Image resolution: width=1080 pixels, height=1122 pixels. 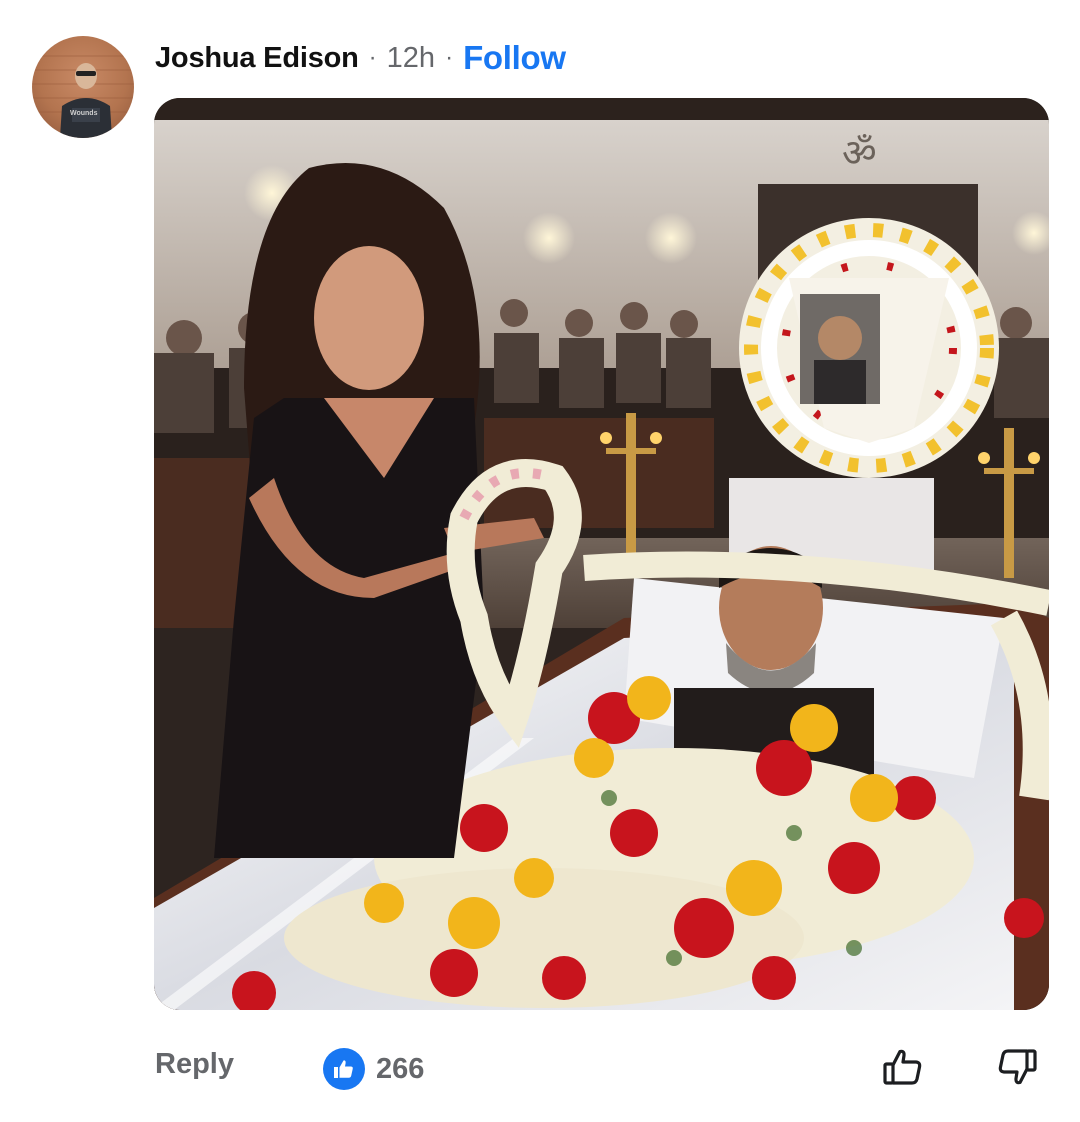 I want to click on reaction-summary: 266, so click(x=373, y=1069).